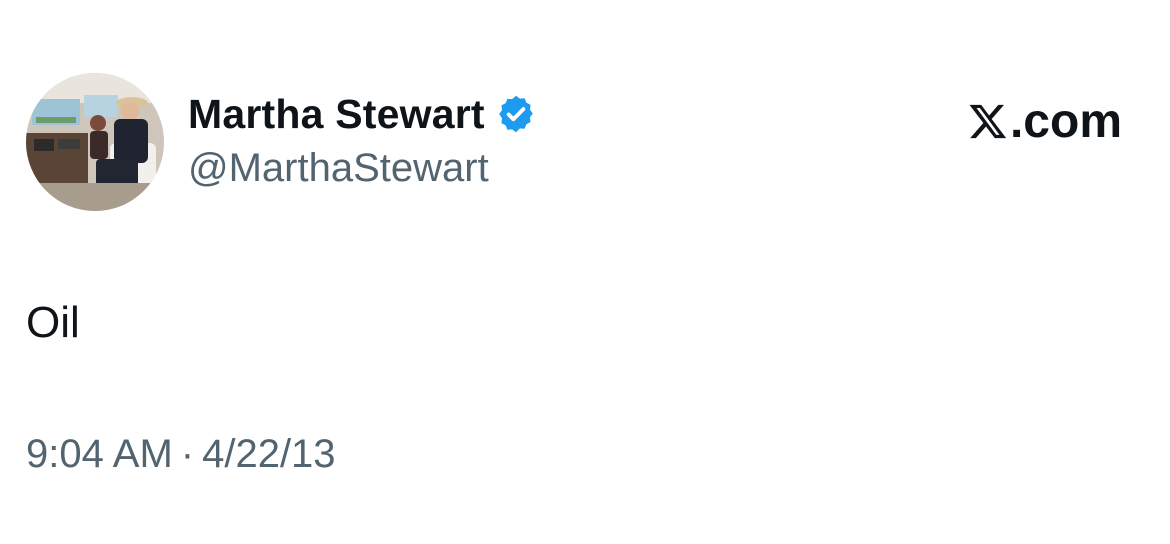 Image resolution: width=1170 pixels, height=544 pixels. I want to click on avatar, so click(95, 142).